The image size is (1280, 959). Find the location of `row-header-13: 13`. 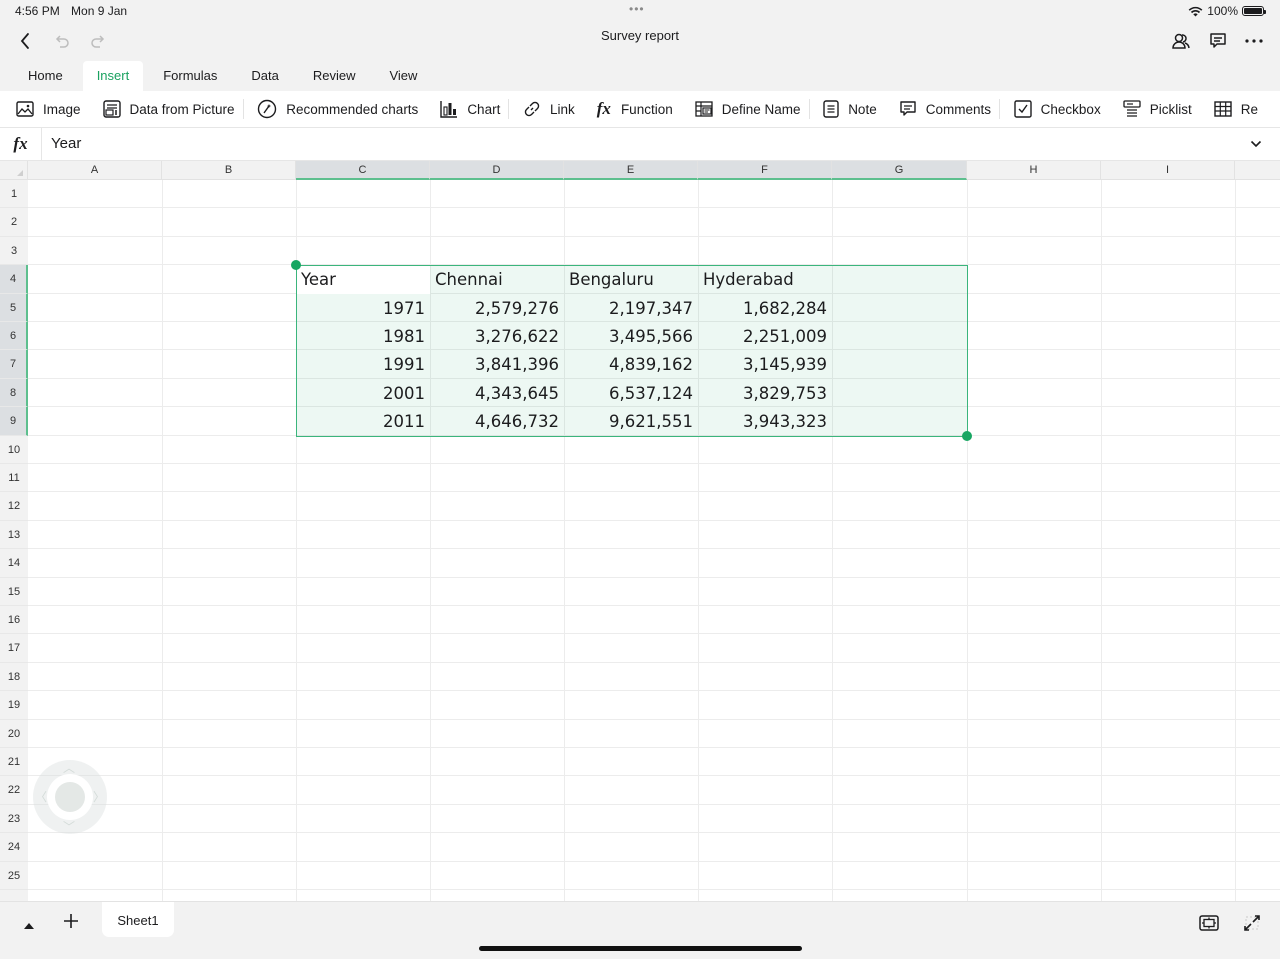

row-header-13: 13 is located at coordinates (14, 535).